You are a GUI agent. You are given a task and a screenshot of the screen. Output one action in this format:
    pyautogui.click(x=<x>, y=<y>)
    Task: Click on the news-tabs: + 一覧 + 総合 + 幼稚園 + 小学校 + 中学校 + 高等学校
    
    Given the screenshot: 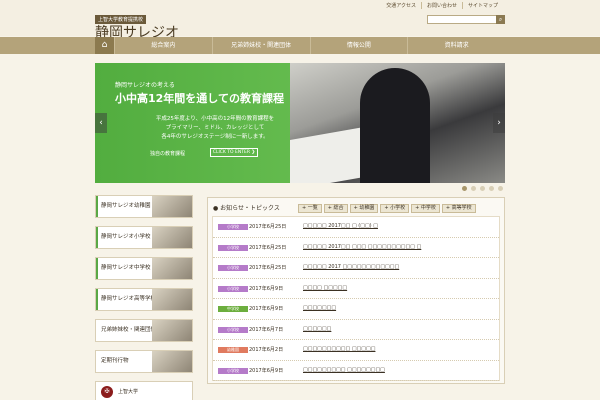 What is the action you would take?
    pyautogui.click(x=387, y=208)
    